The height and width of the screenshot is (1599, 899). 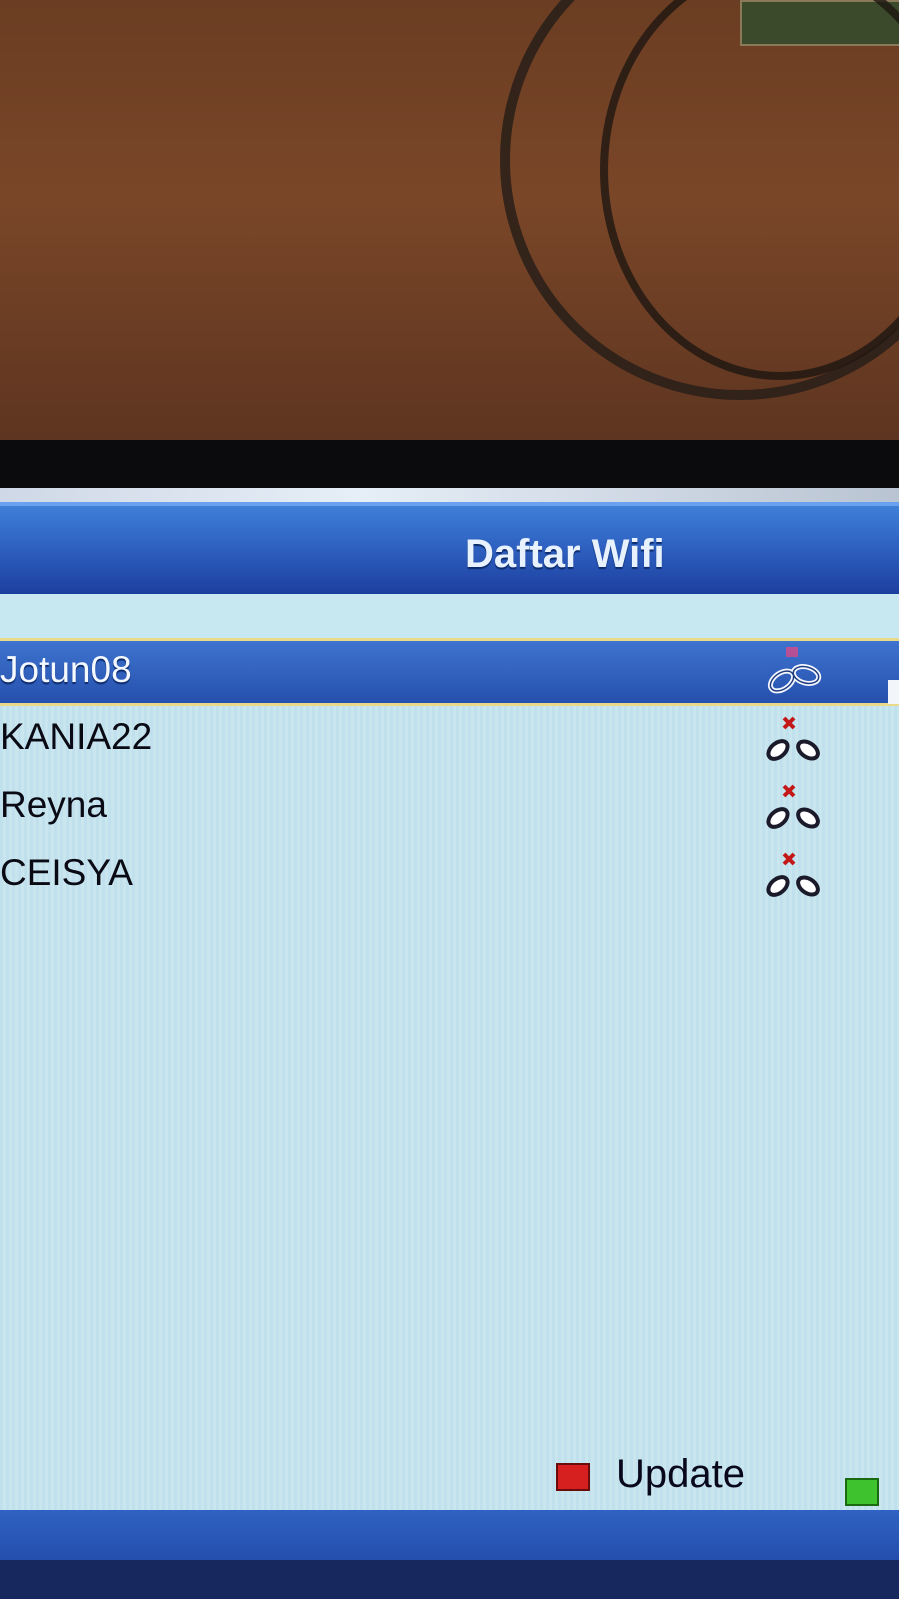 I want to click on wifi-network-row-reyna: Reyna, so click(x=449, y=808).